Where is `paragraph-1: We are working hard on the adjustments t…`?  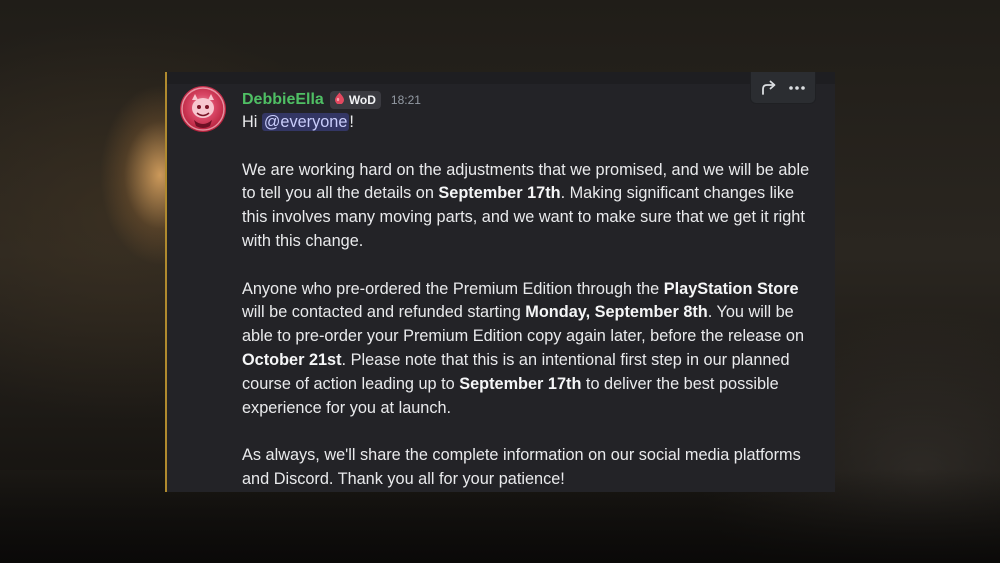 paragraph-1: We are working hard on the adjustments t… is located at coordinates (526, 205).